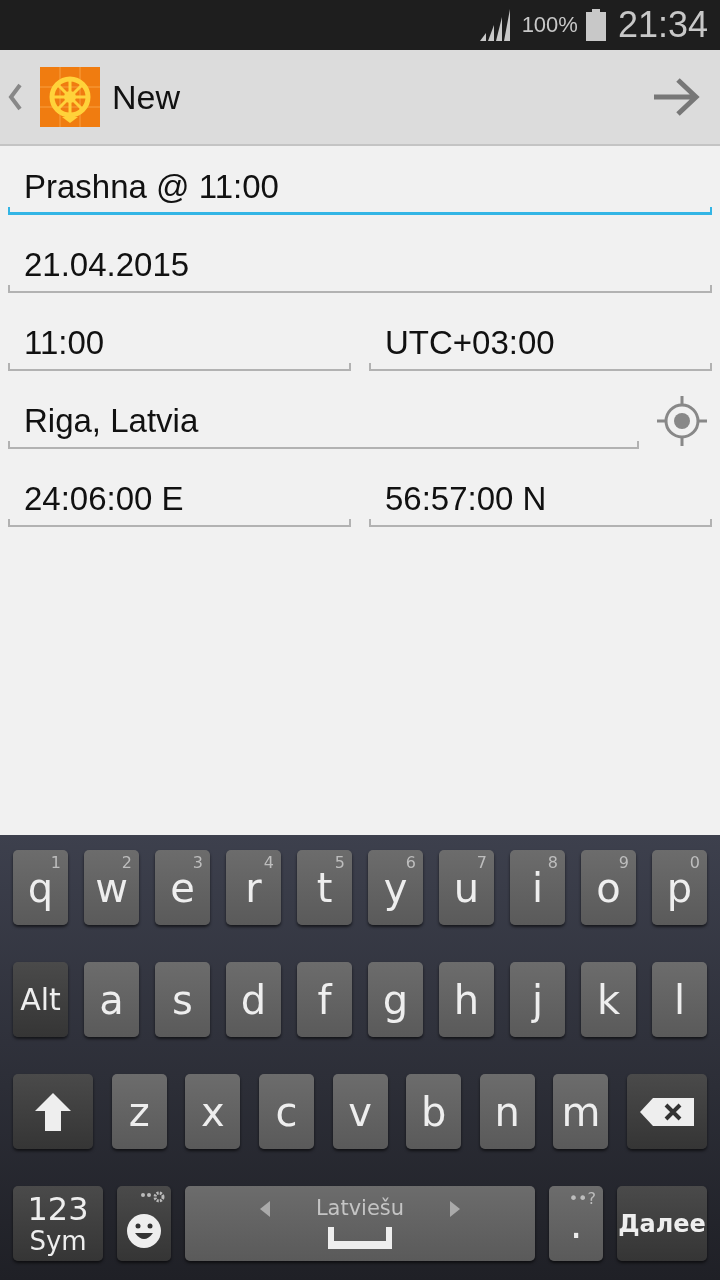 The image size is (720, 1280). What do you see at coordinates (153, 1197) in the screenshot?
I see `dots-gear-icon` at bounding box center [153, 1197].